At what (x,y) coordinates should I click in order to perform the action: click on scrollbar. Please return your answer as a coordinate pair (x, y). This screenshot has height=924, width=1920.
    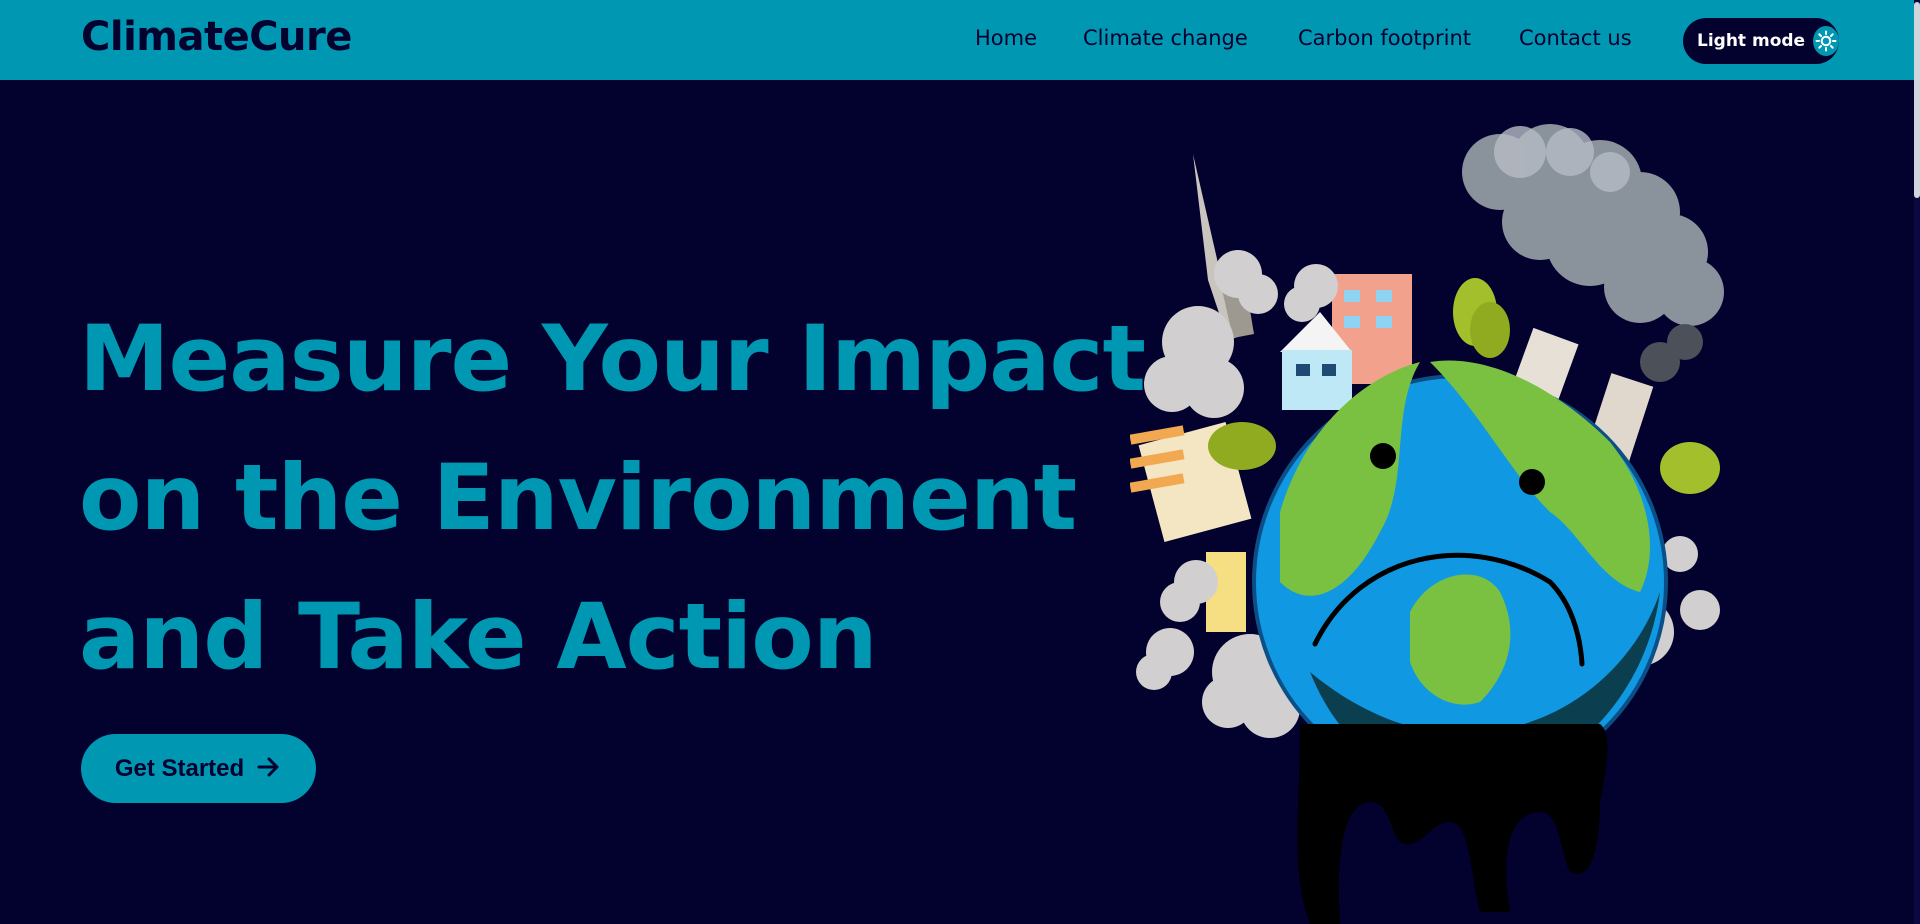
    Looking at the image, I should click on (1917, 462).